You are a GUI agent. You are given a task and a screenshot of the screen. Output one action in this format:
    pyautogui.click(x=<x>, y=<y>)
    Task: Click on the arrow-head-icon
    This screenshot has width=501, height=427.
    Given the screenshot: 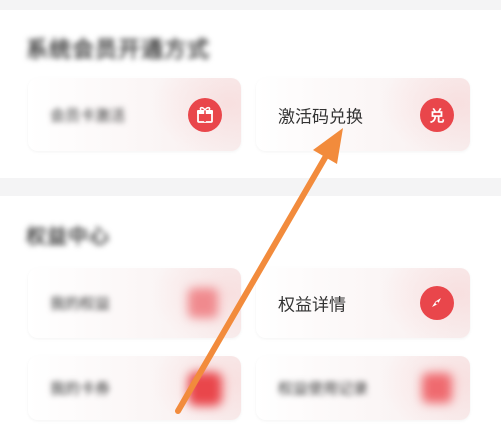 What is the action you would take?
    pyautogui.click(x=328, y=146)
    